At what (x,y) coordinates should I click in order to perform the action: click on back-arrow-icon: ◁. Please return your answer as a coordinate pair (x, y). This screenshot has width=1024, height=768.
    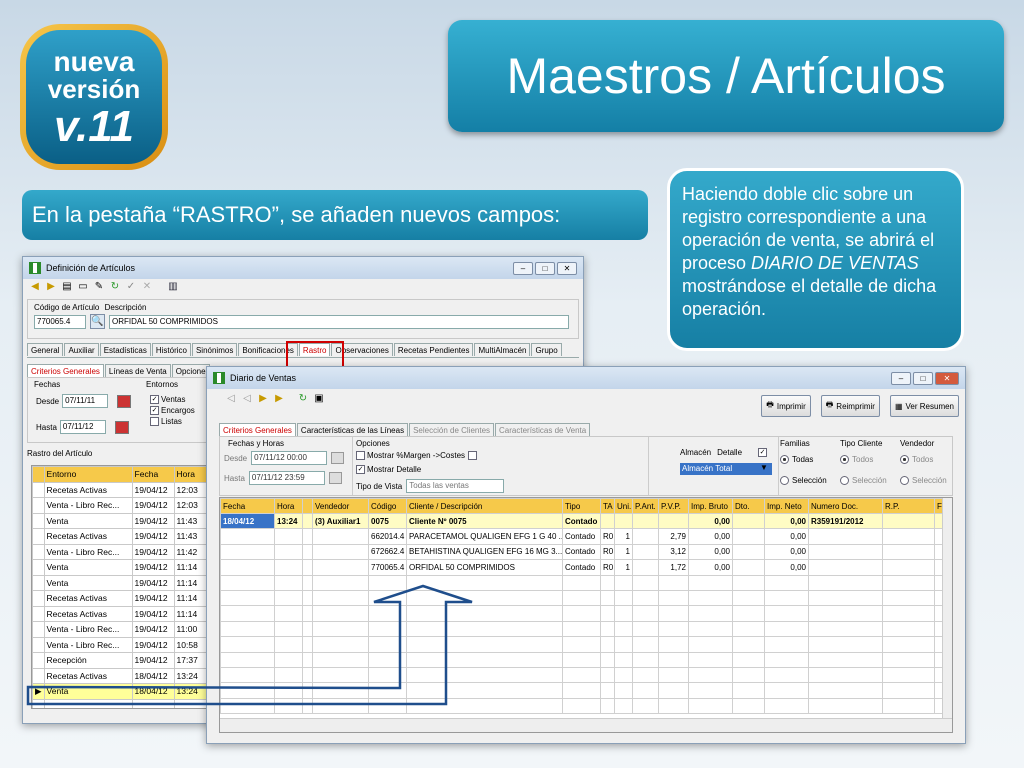
    Looking at the image, I should click on (247, 399).